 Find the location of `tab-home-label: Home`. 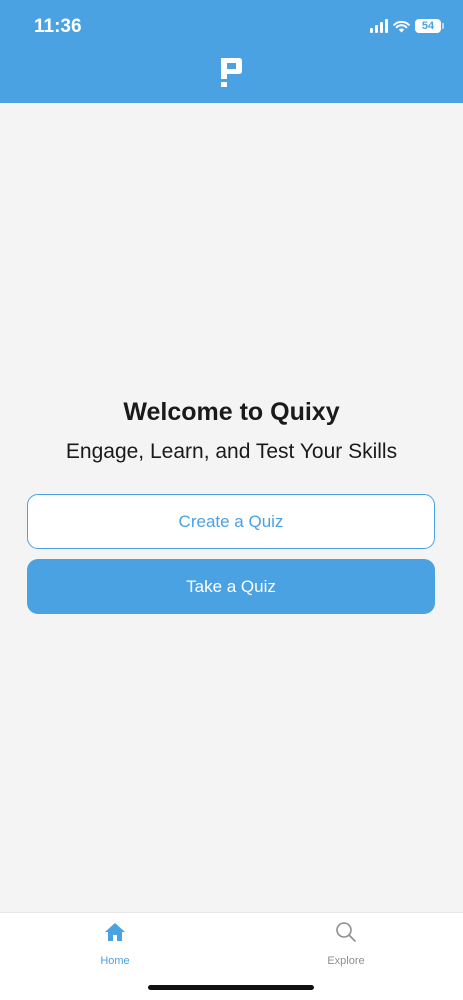

tab-home-label: Home is located at coordinates (115, 961).